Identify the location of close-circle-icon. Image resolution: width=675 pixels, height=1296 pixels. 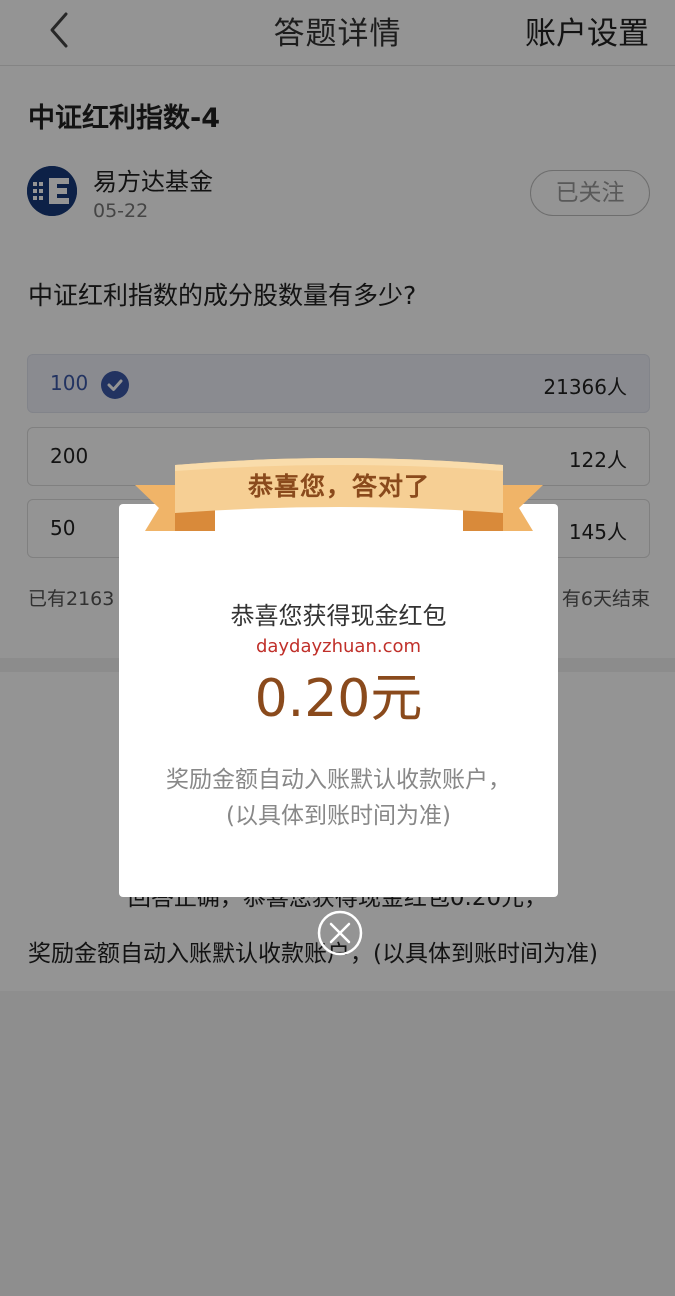
(340, 933).